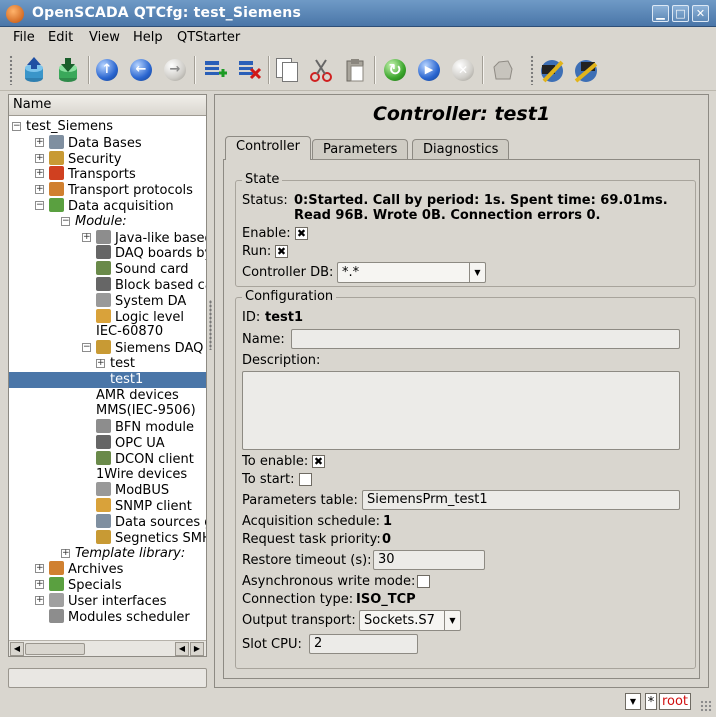 This screenshot has width=716, height=717. Describe the element at coordinates (160, 254) in the screenshot. I see `tree-item-label: DAQ boards by` at that location.